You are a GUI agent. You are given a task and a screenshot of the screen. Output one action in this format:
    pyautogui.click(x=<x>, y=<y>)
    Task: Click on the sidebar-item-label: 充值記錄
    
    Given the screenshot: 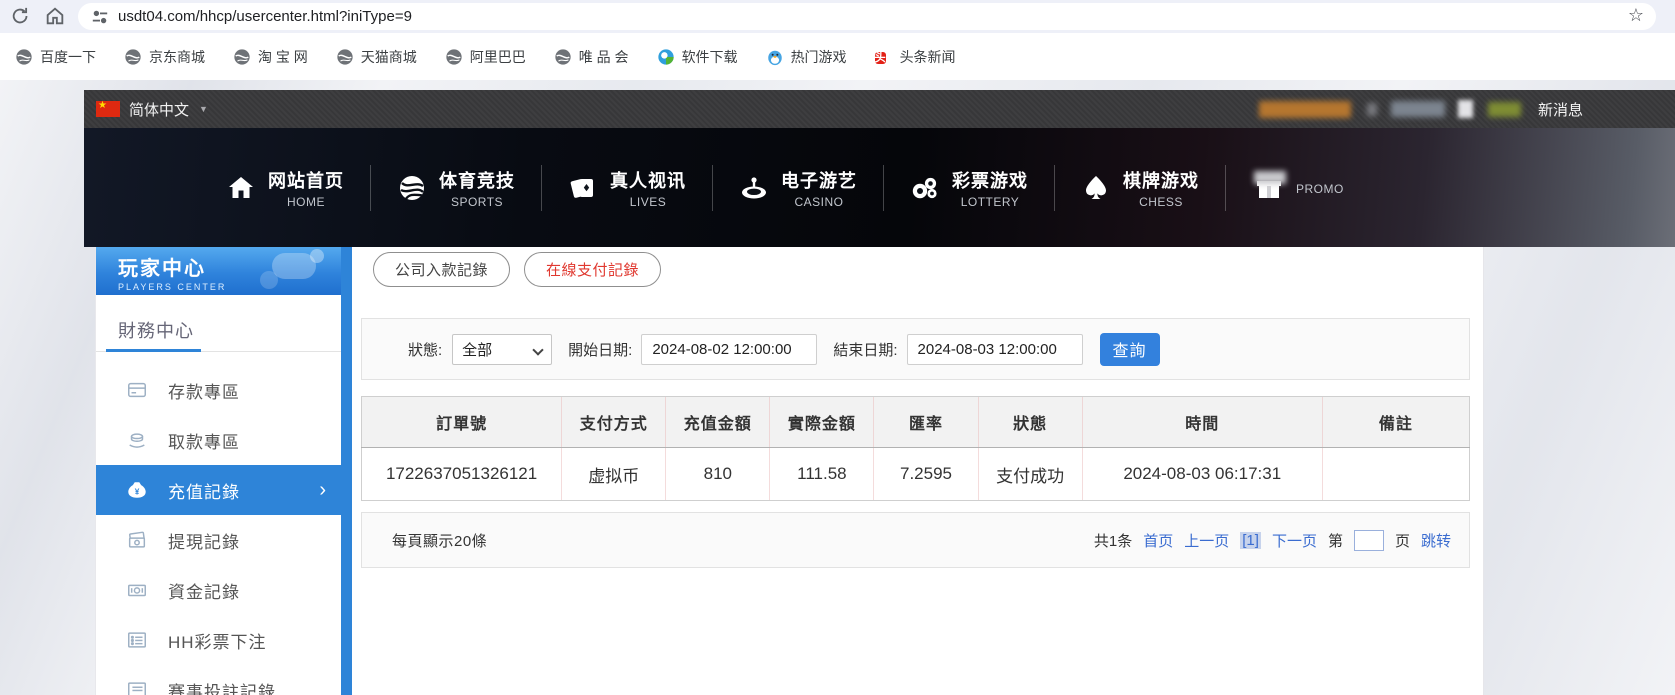 What is the action you would take?
    pyautogui.click(x=204, y=492)
    